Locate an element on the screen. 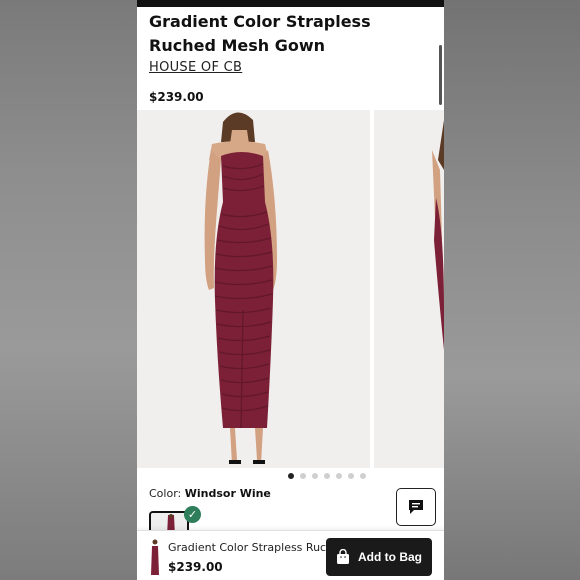 The height and width of the screenshot is (580, 580). dress-side-image is located at coordinates (438, 235).